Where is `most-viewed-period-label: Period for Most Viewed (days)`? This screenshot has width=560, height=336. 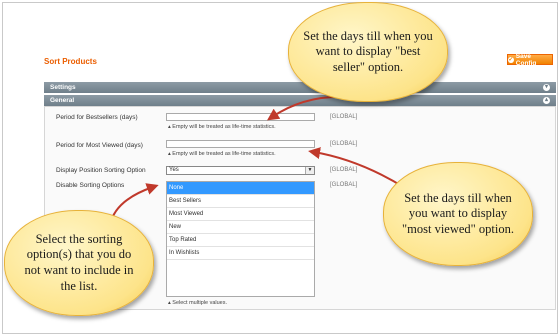
most-viewed-period-label: Period for Most Viewed (days) is located at coordinates (99, 145).